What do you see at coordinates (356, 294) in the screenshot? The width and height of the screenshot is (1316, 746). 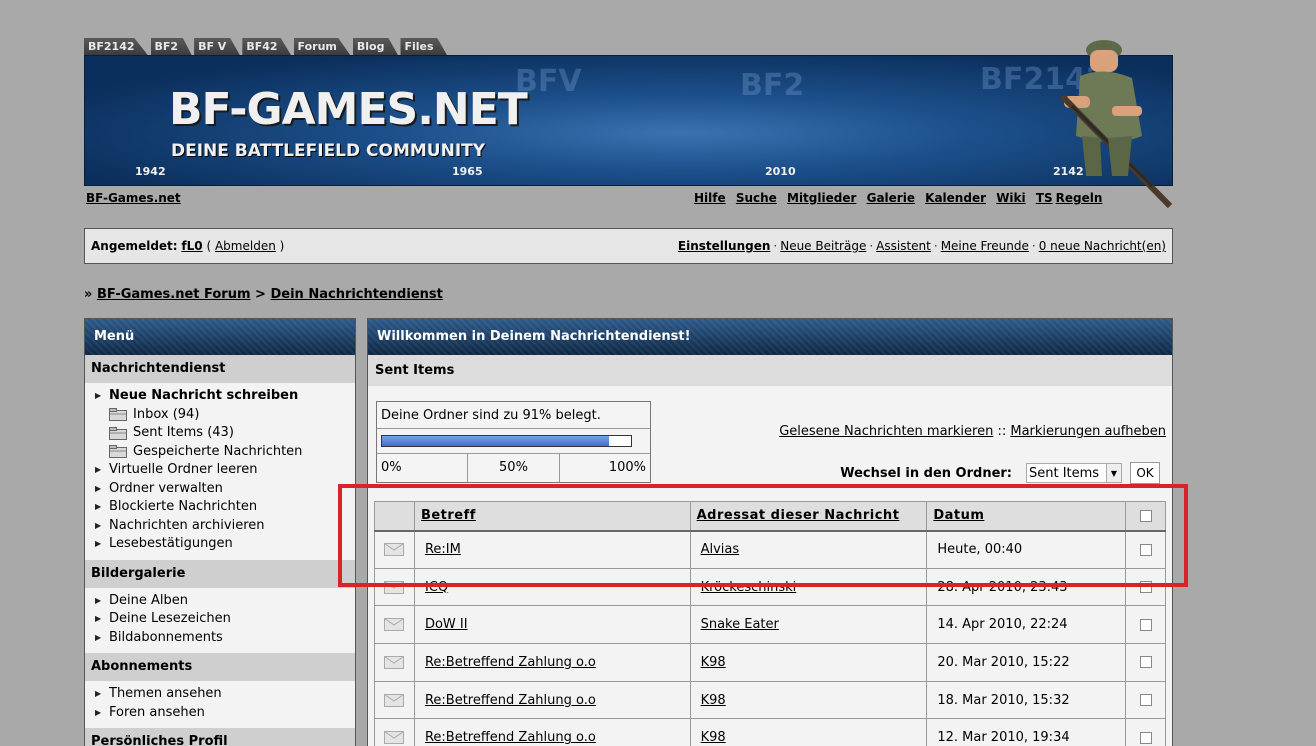 I see `breadcrumb-current: Dein Nachrichtendienst` at bounding box center [356, 294].